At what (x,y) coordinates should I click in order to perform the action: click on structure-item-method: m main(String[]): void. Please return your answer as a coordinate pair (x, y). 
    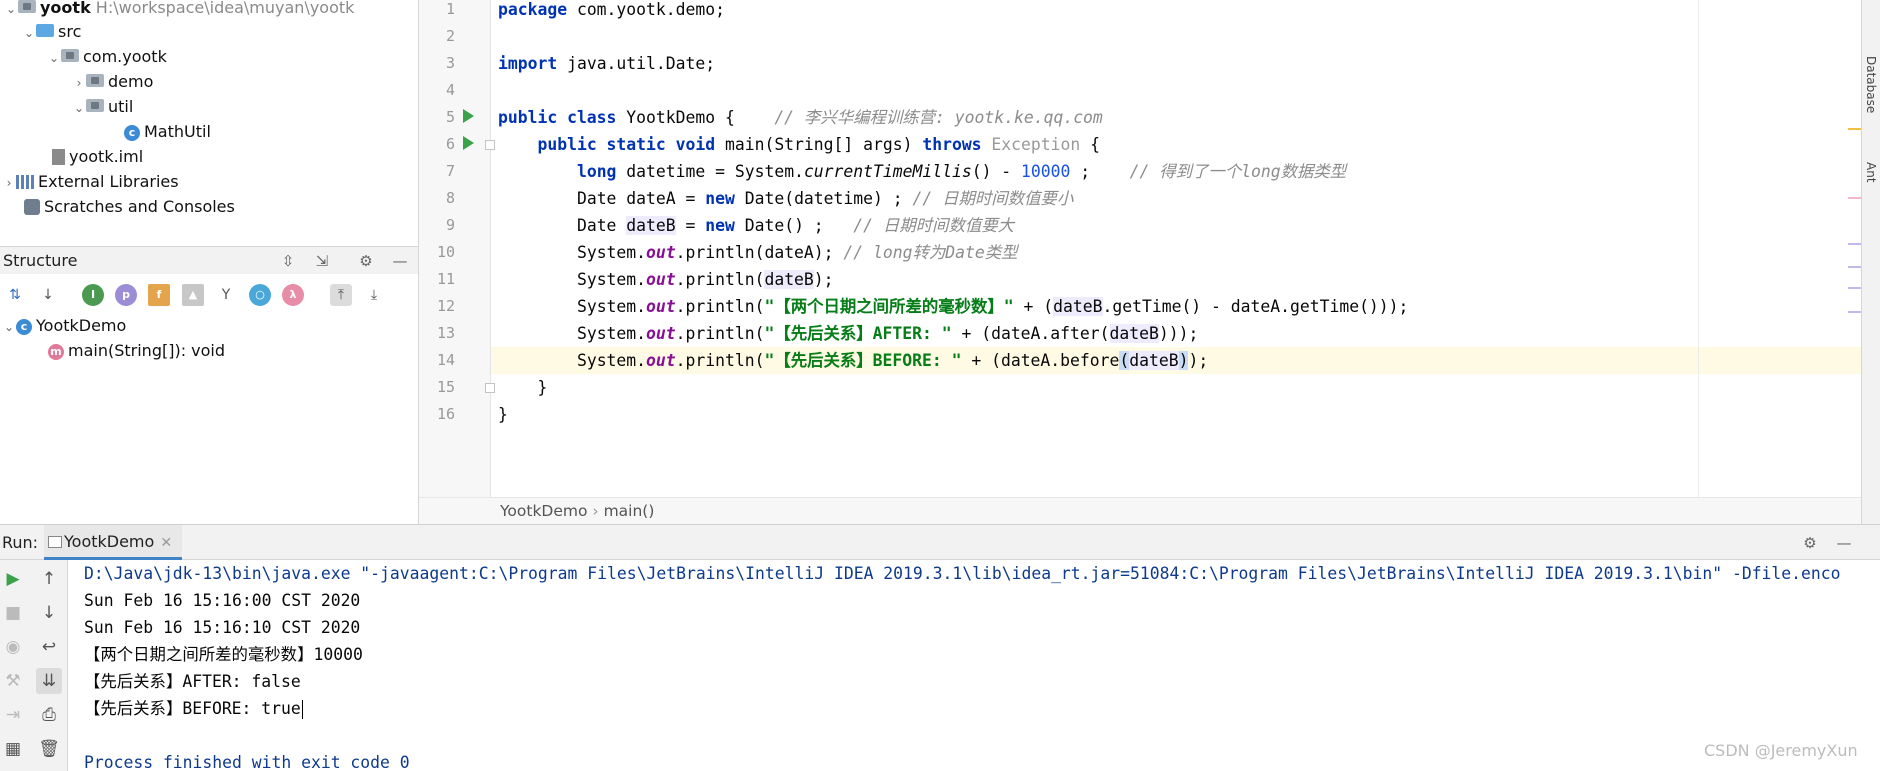
    Looking at the image, I should click on (136, 351).